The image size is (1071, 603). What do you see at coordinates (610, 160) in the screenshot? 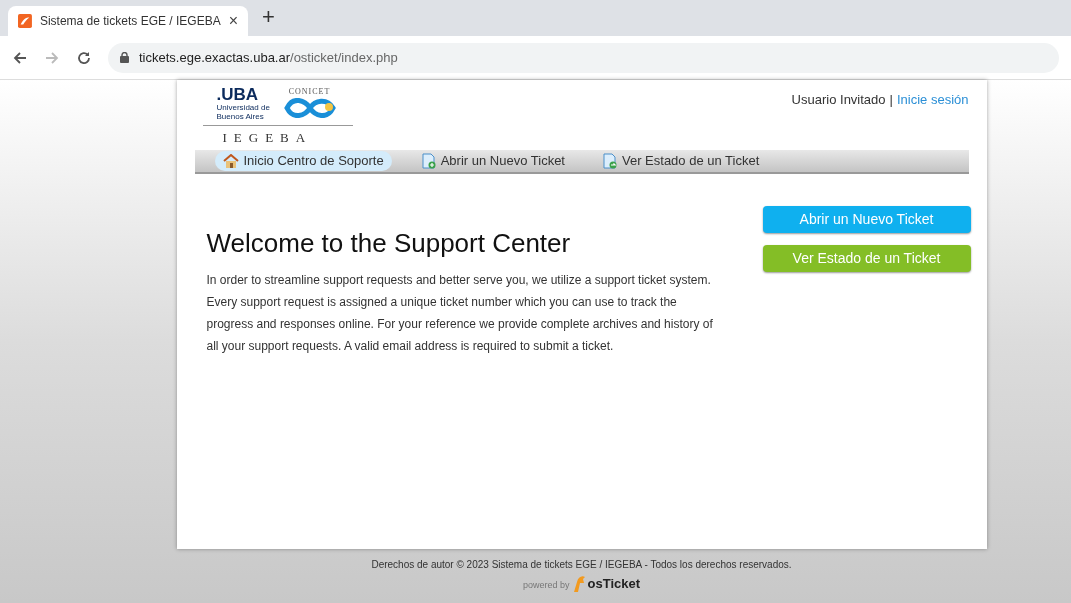
I see `document-arrow-icon` at bounding box center [610, 160].